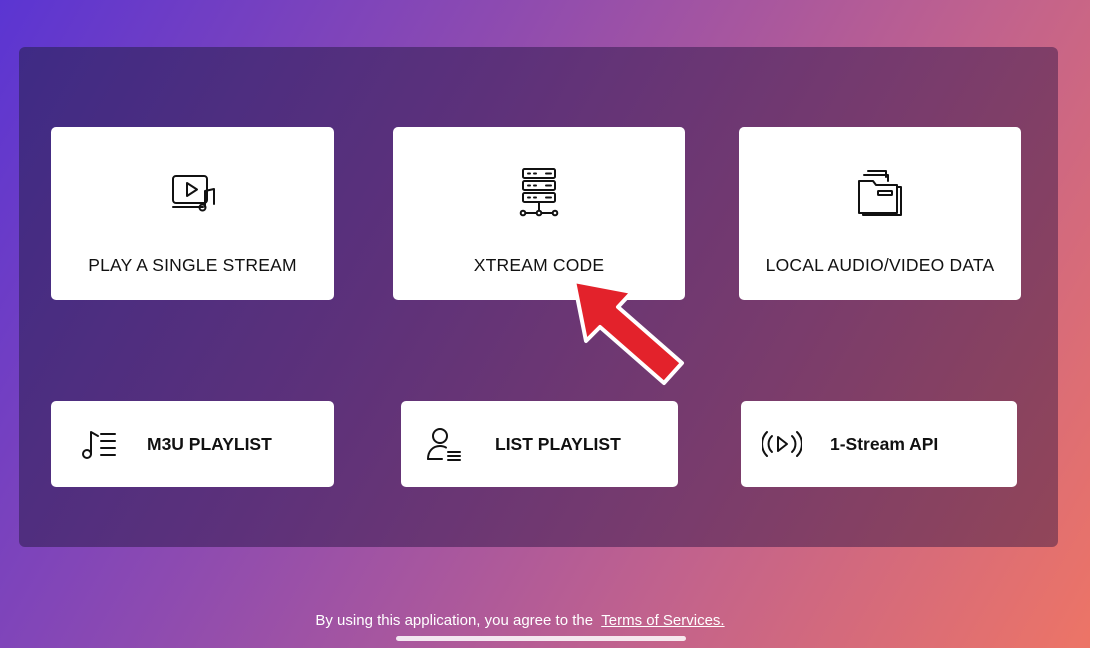 Image resolution: width=1103 pixels, height=648 pixels. What do you see at coordinates (192, 265) in the screenshot?
I see `play-single-stream-label: PLAY A SINGLE STREAM` at bounding box center [192, 265].